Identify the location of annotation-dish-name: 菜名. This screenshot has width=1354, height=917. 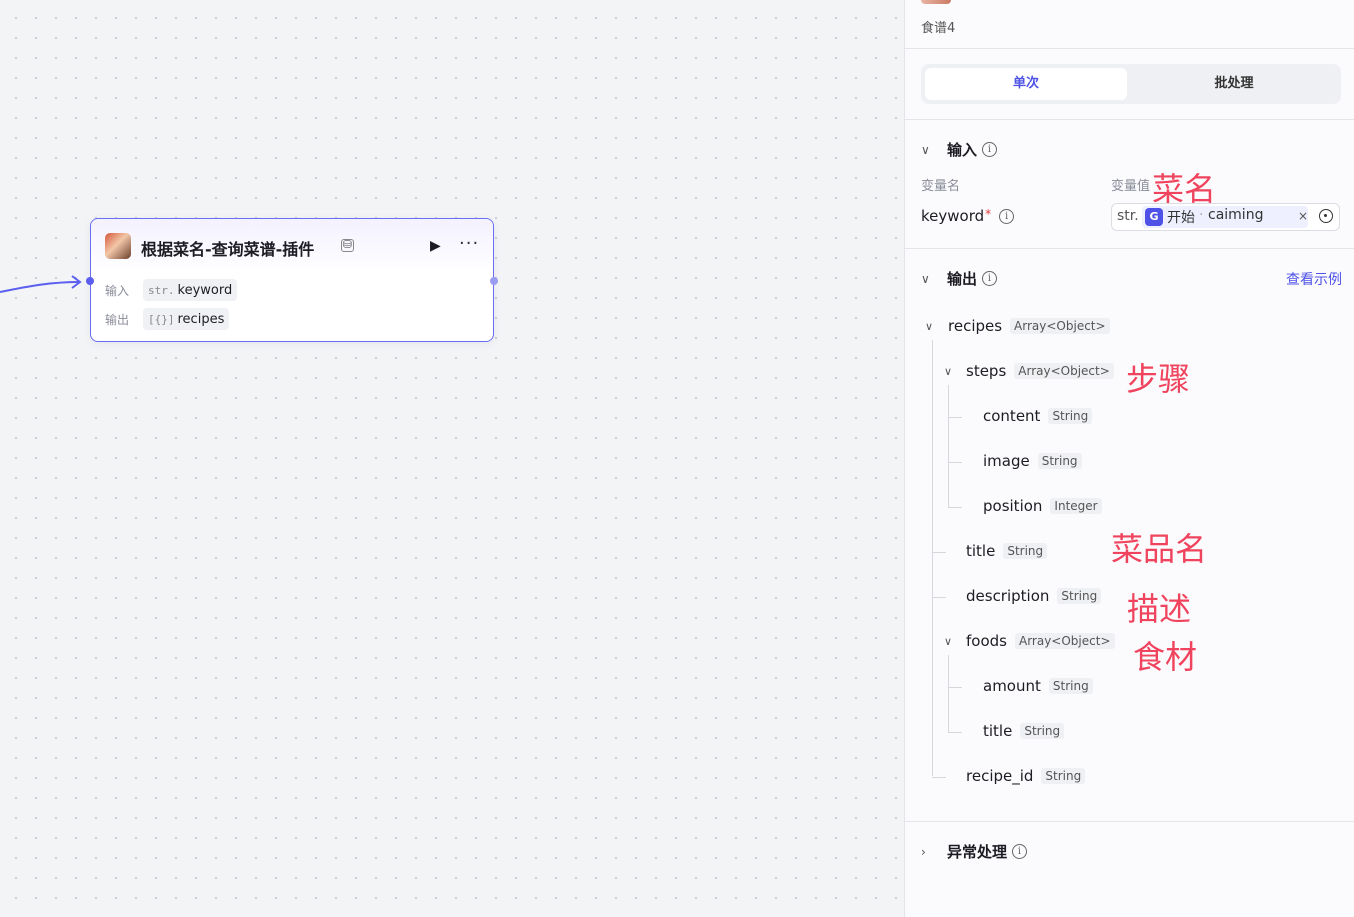
(1184, 189).